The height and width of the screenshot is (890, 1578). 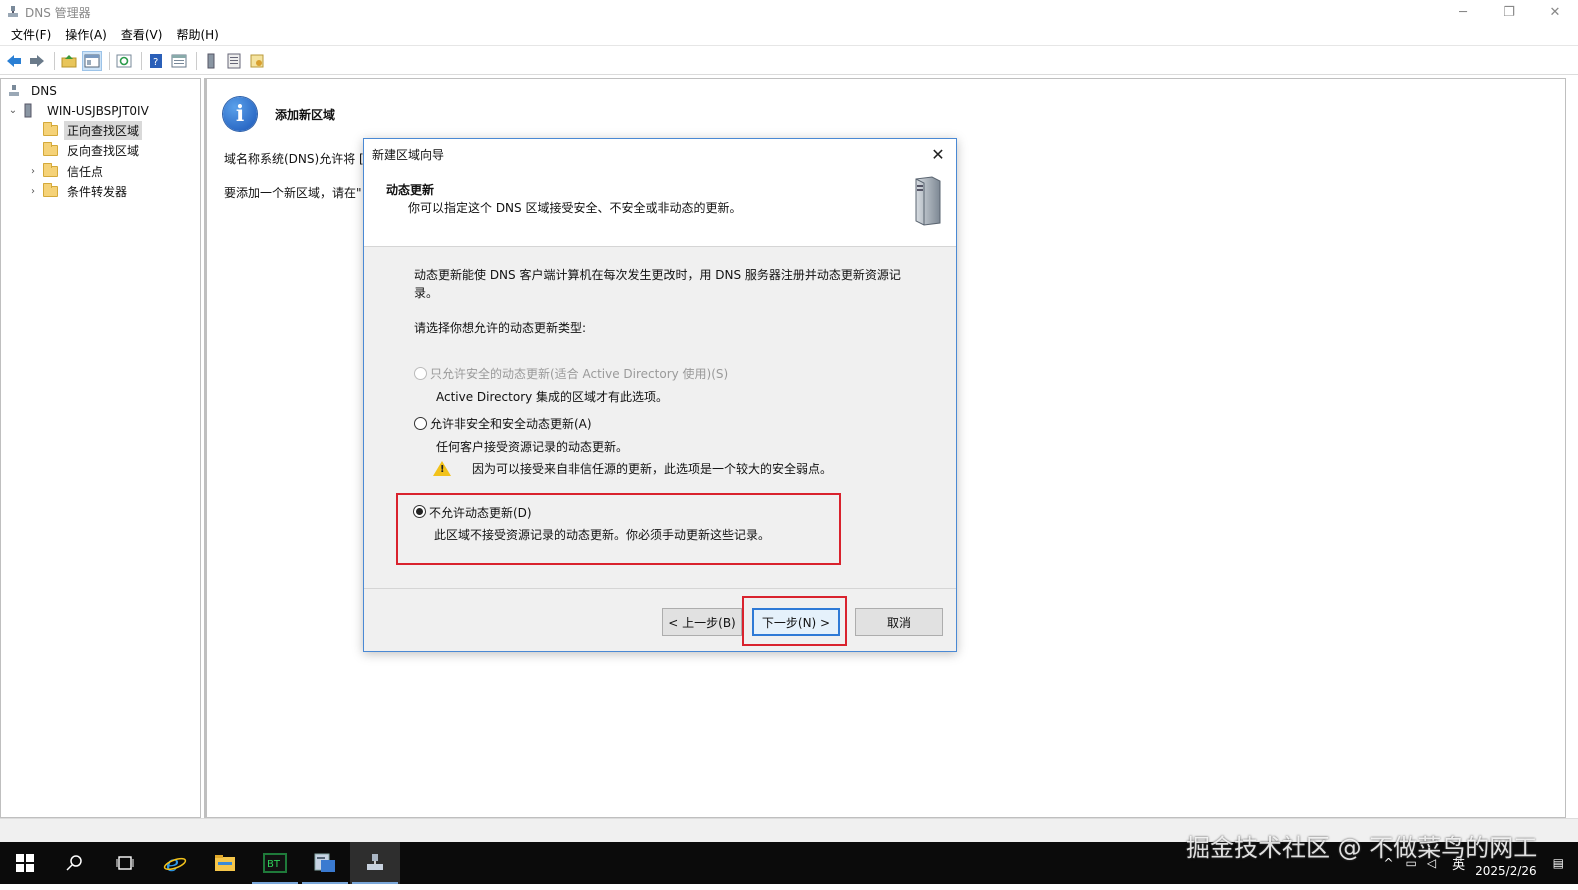 I want to click on file-explorer-icon, so click(x=225, y=863).